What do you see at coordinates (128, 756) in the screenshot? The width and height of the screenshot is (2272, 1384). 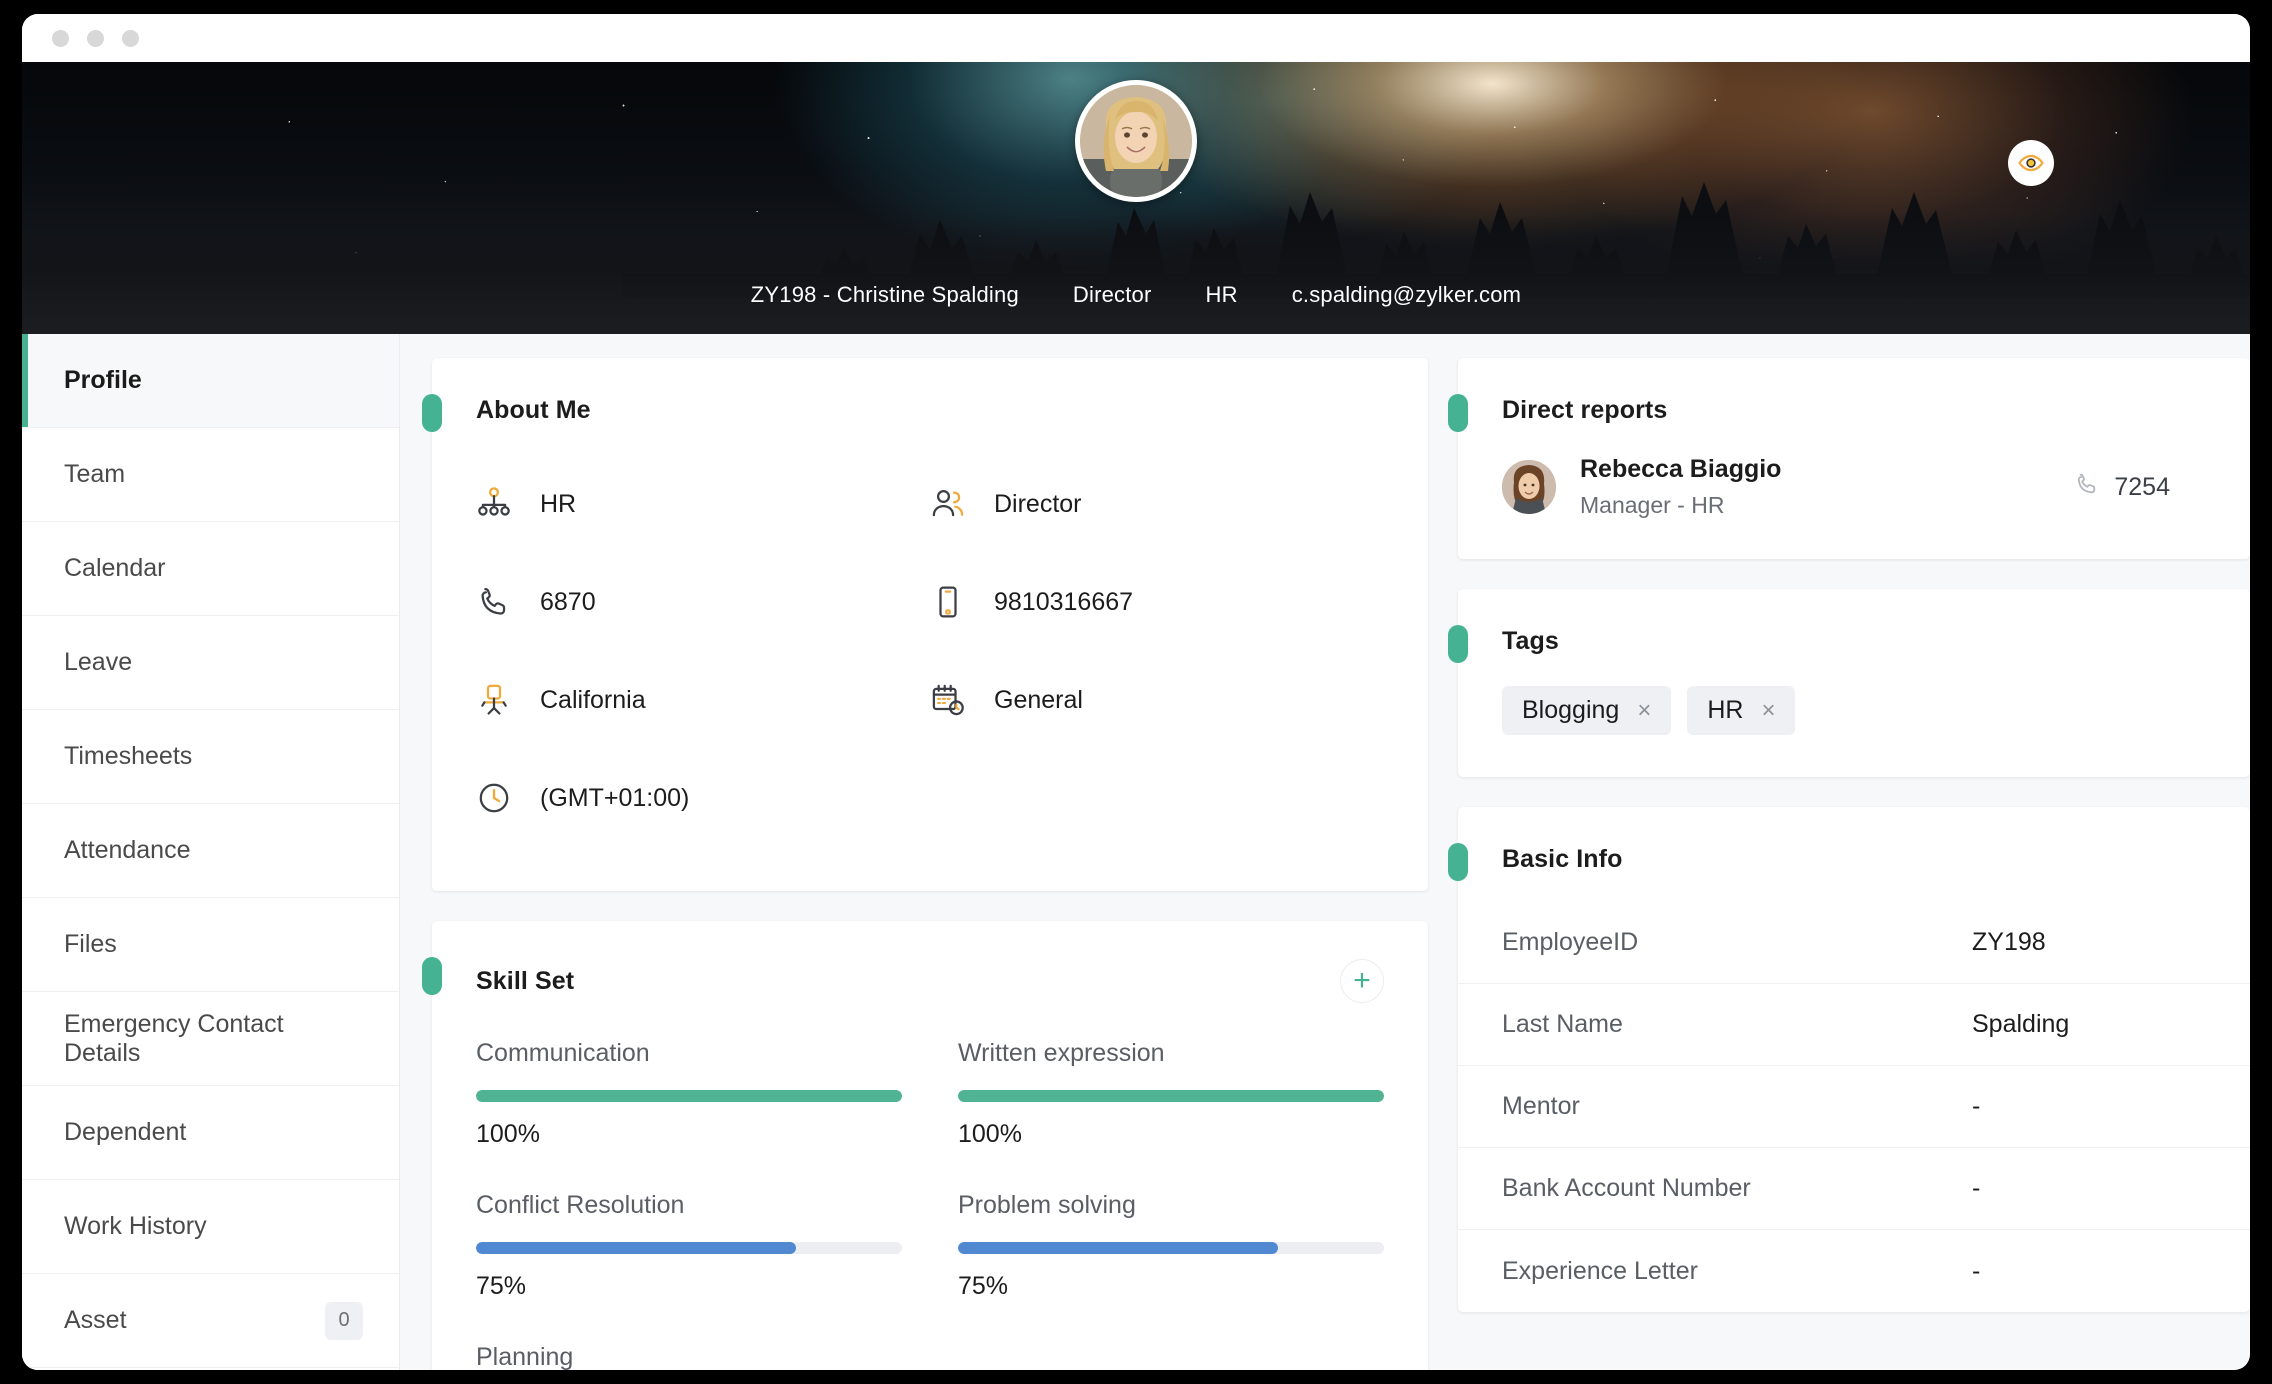 I see `sidebar-item-label: Timesheets` at bounding box center [128, 756].